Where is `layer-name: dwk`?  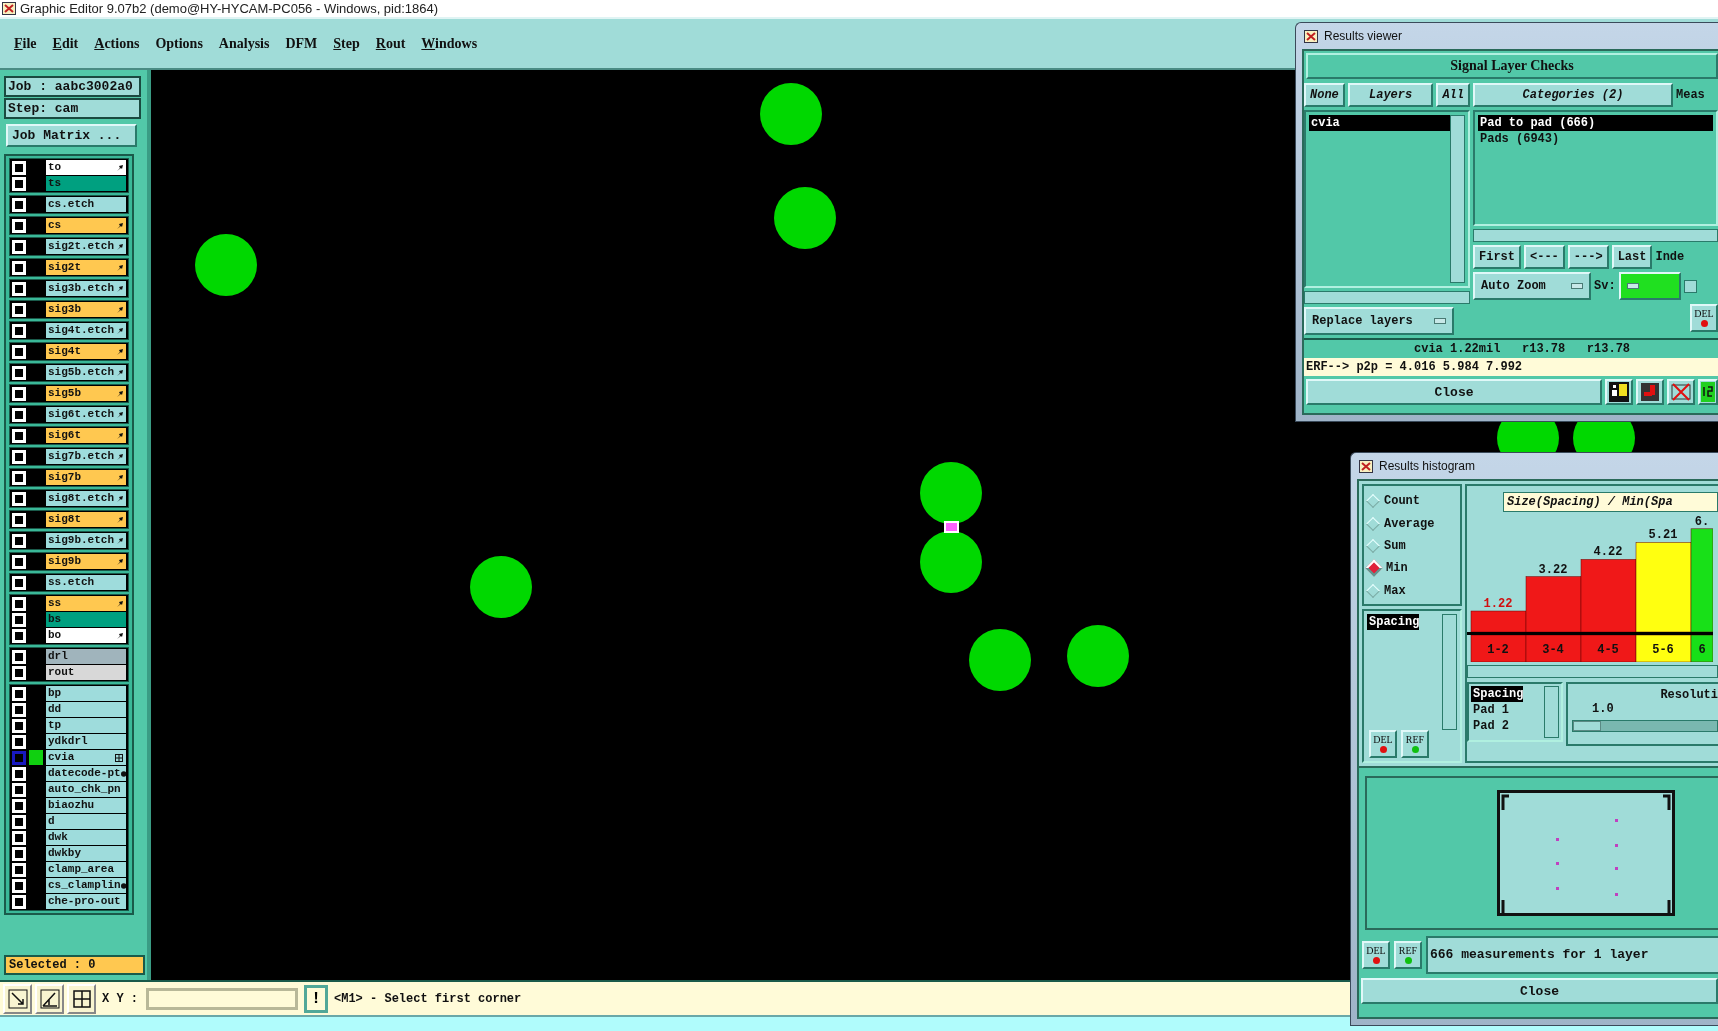
layer-name: dwk is located at coordinates (86, 837).